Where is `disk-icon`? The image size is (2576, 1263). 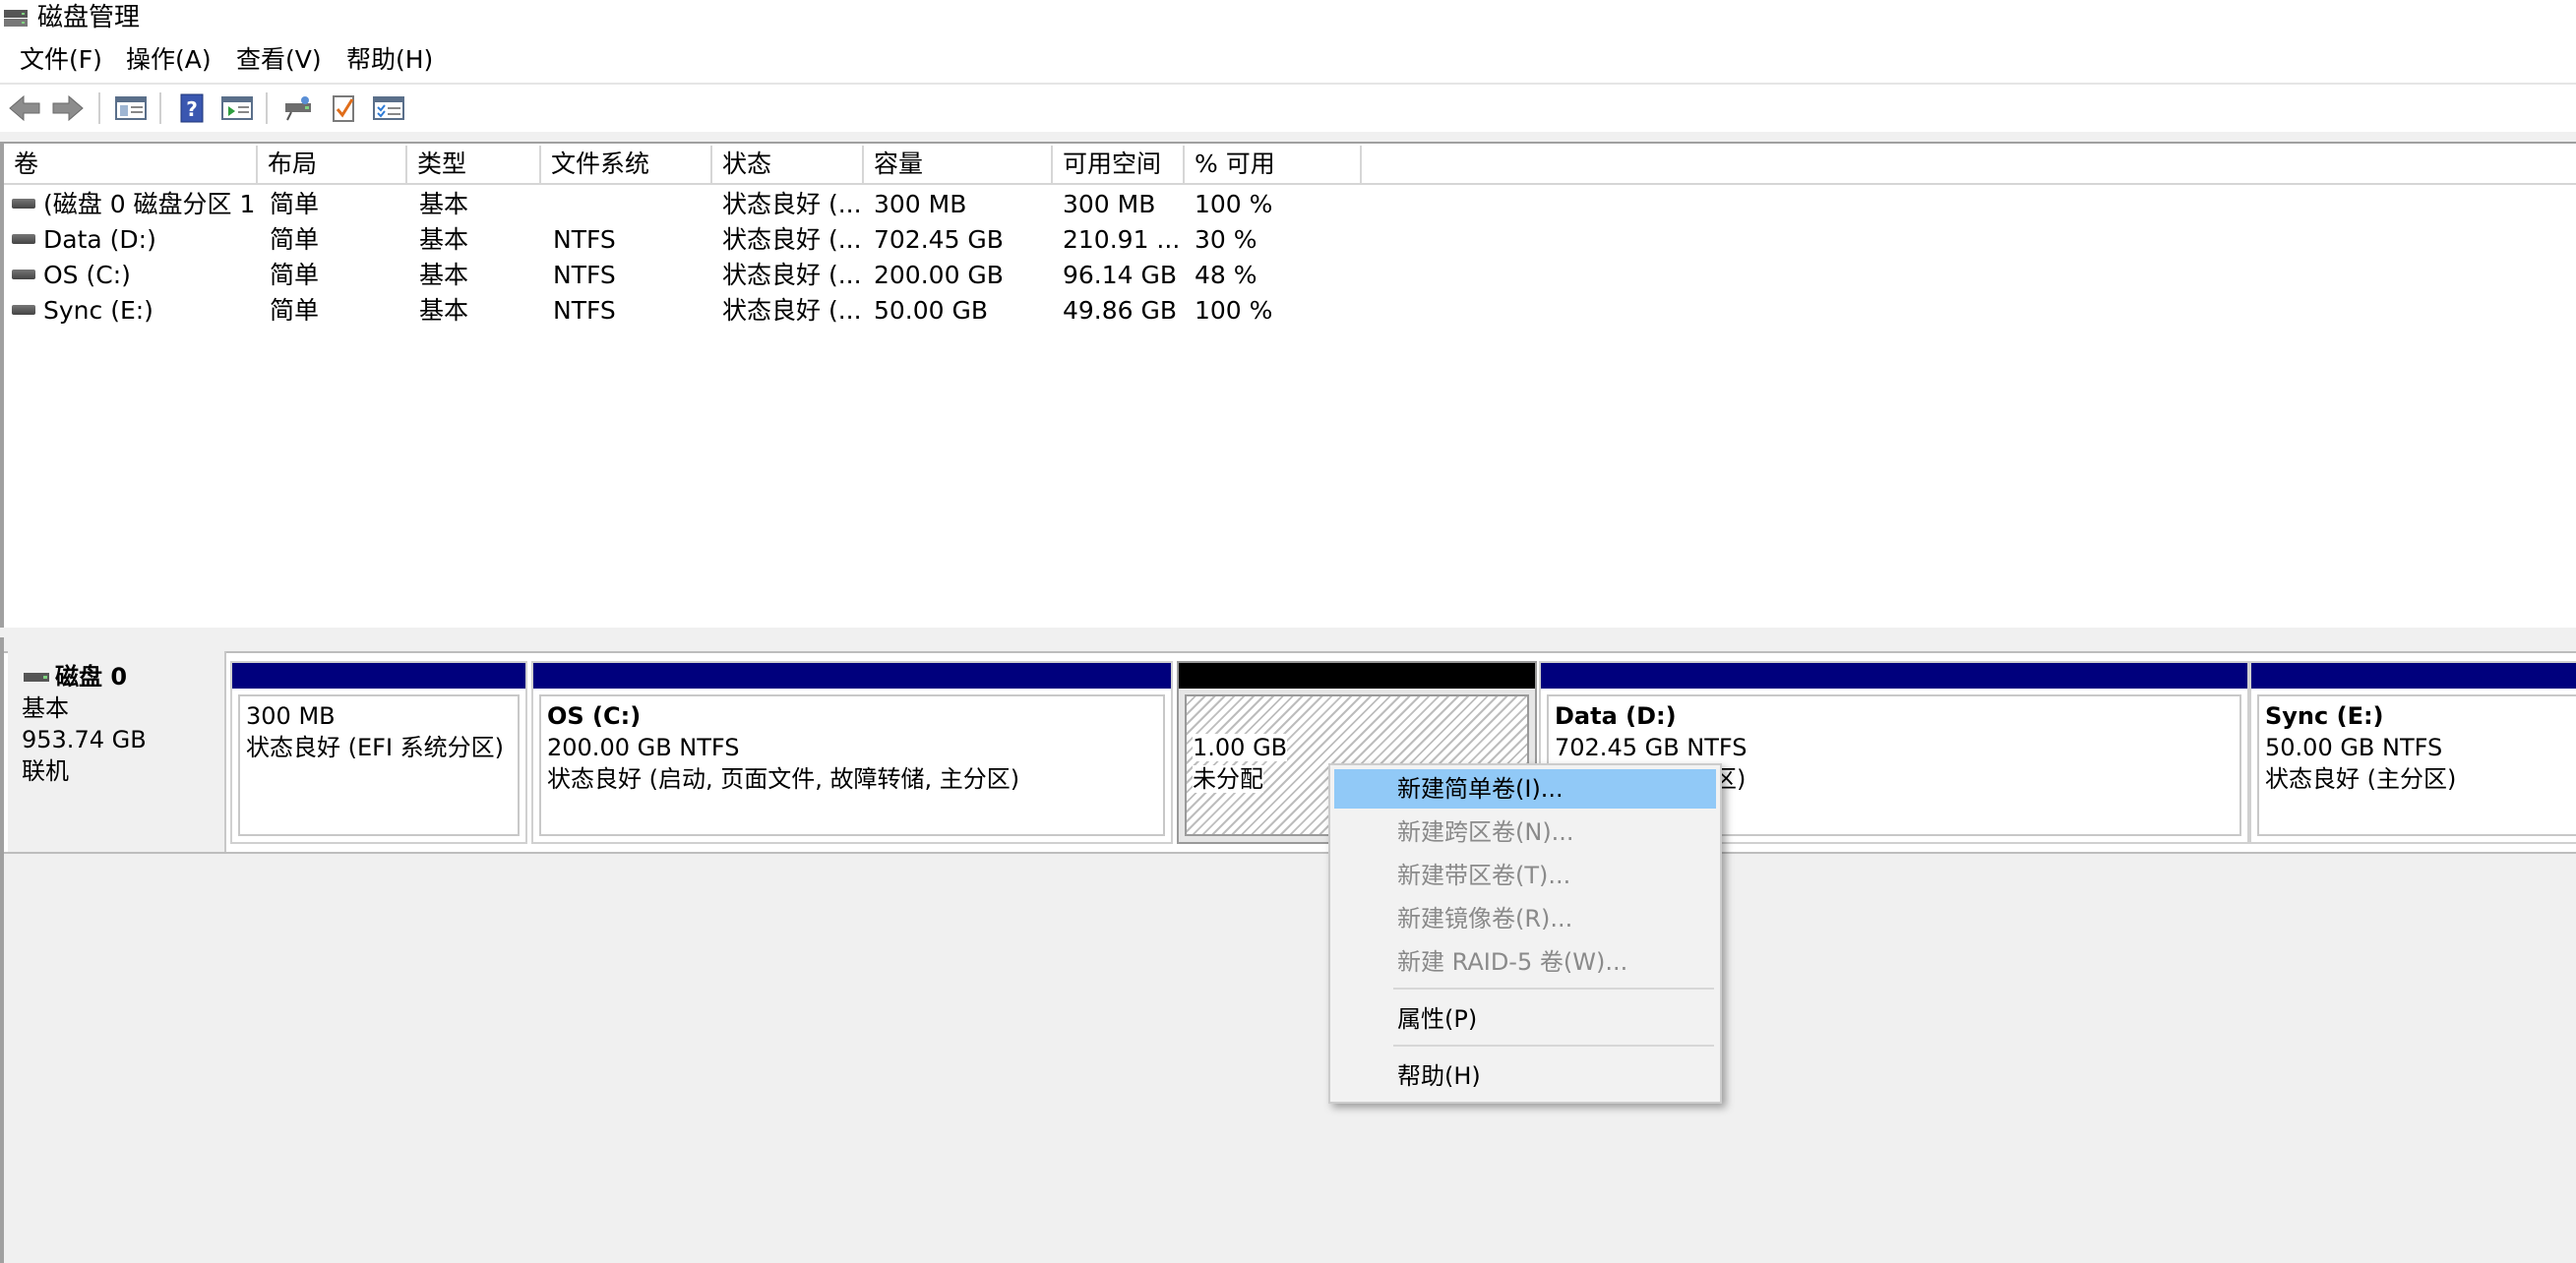 disk-icon is located at coordinates (36, 678).